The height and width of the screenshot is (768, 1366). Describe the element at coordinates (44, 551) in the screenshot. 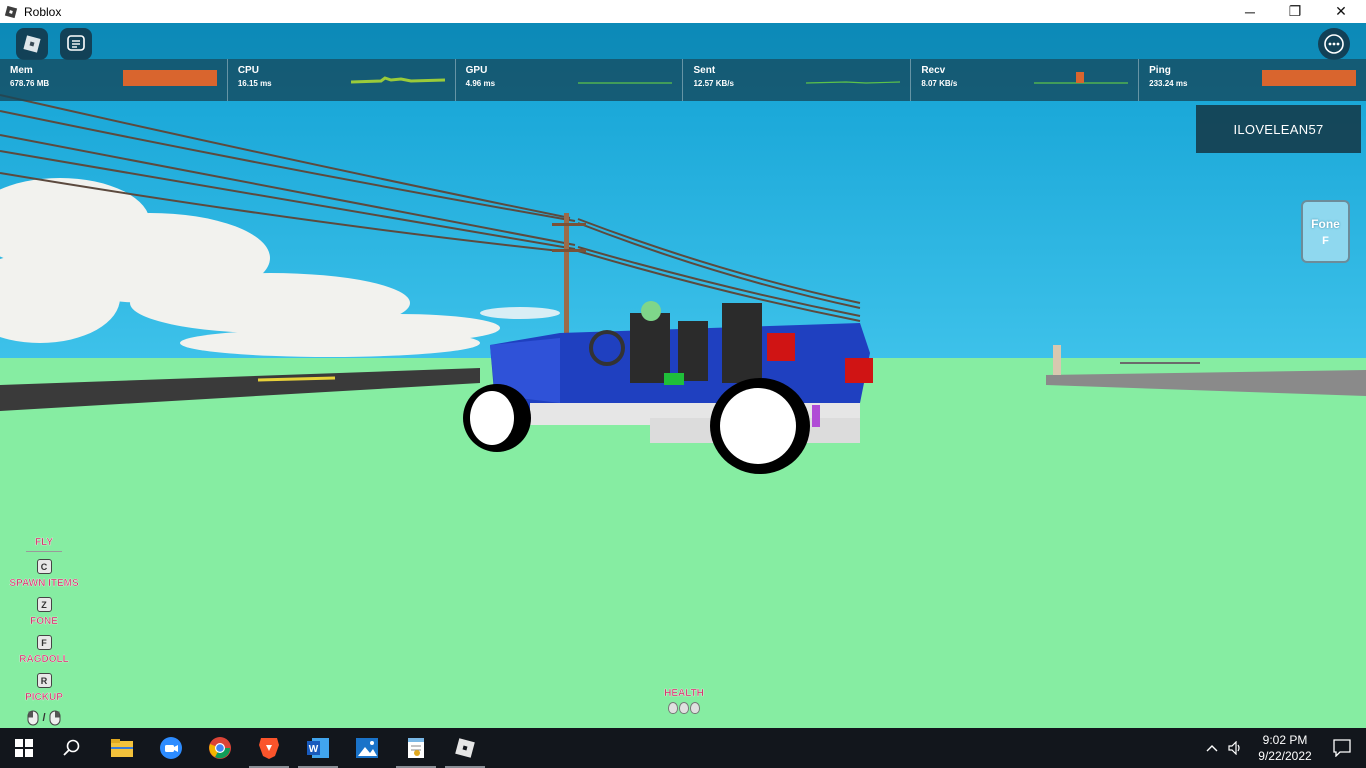

I see `divider` at that location.